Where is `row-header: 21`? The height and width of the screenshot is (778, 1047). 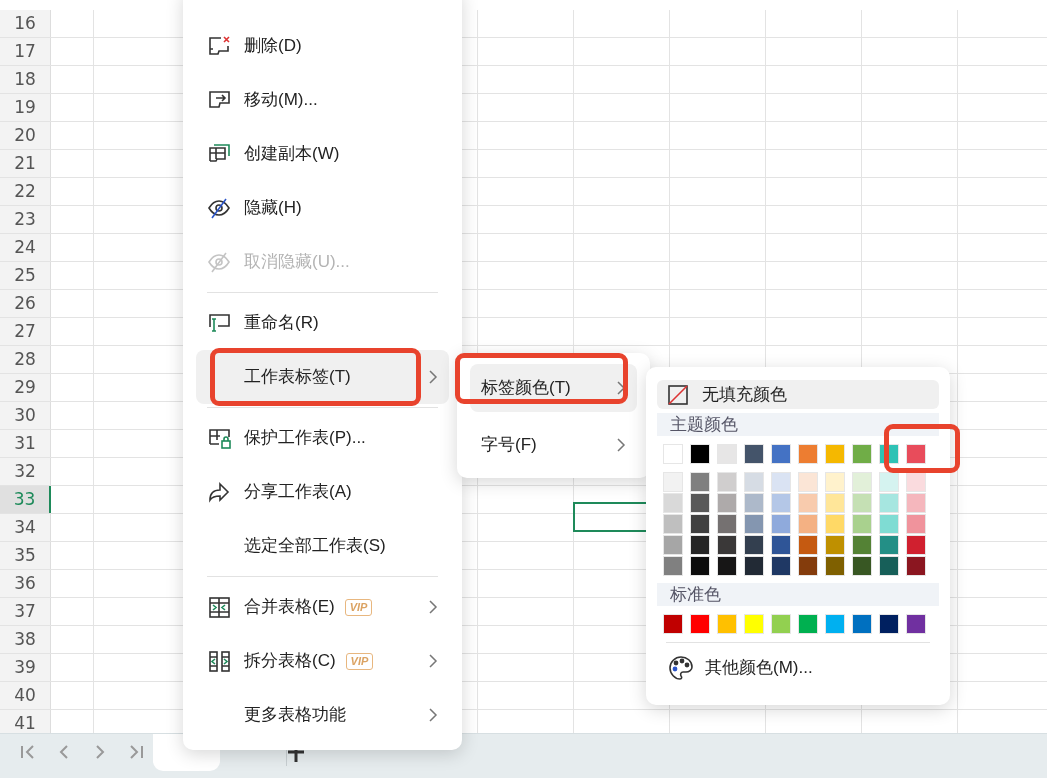
row-header: 21 is located at coordinates (25, 163).